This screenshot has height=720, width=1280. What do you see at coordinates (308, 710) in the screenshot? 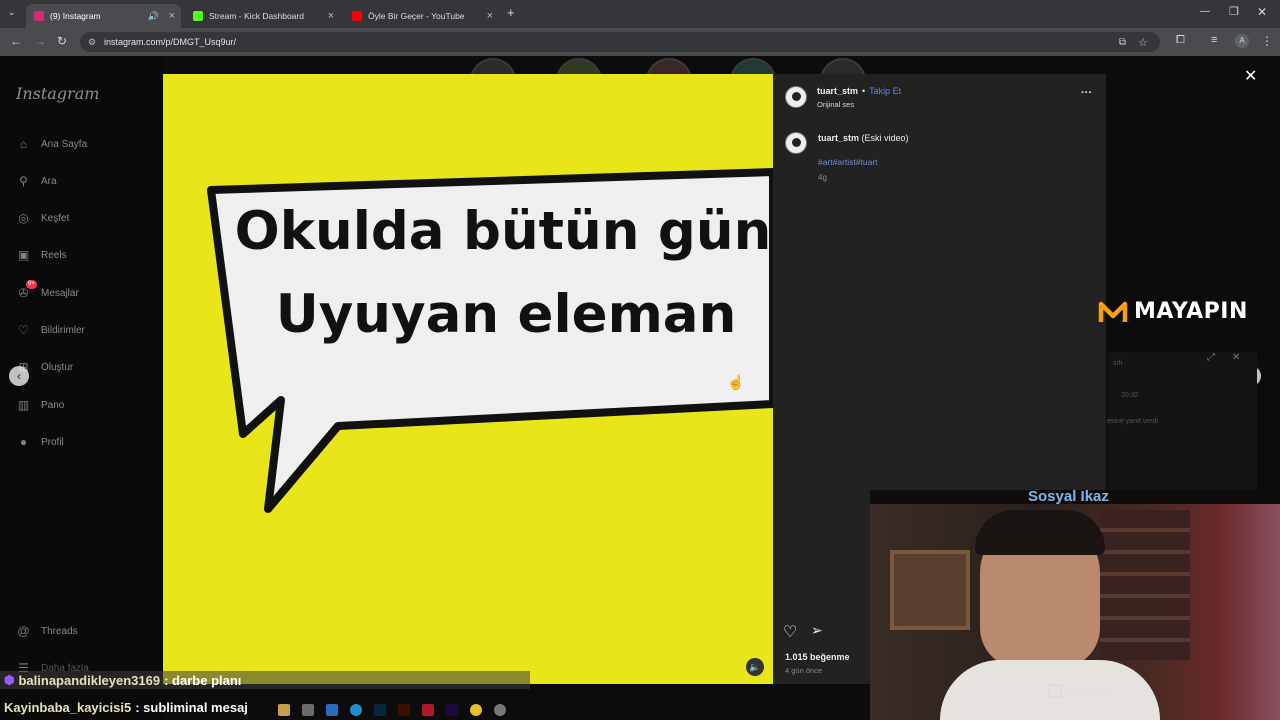
I see `taskview-icon` at bounding box center [308, 710].